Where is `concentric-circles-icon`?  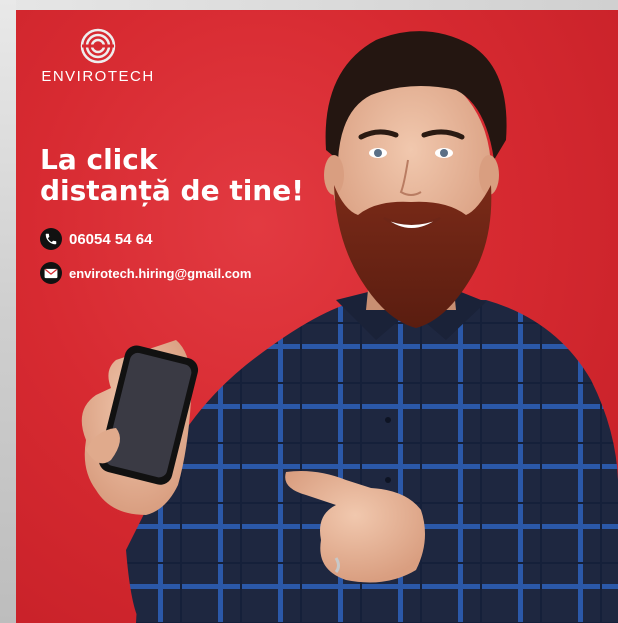
concentric-circles-icon is located at coordinates (98, 46).